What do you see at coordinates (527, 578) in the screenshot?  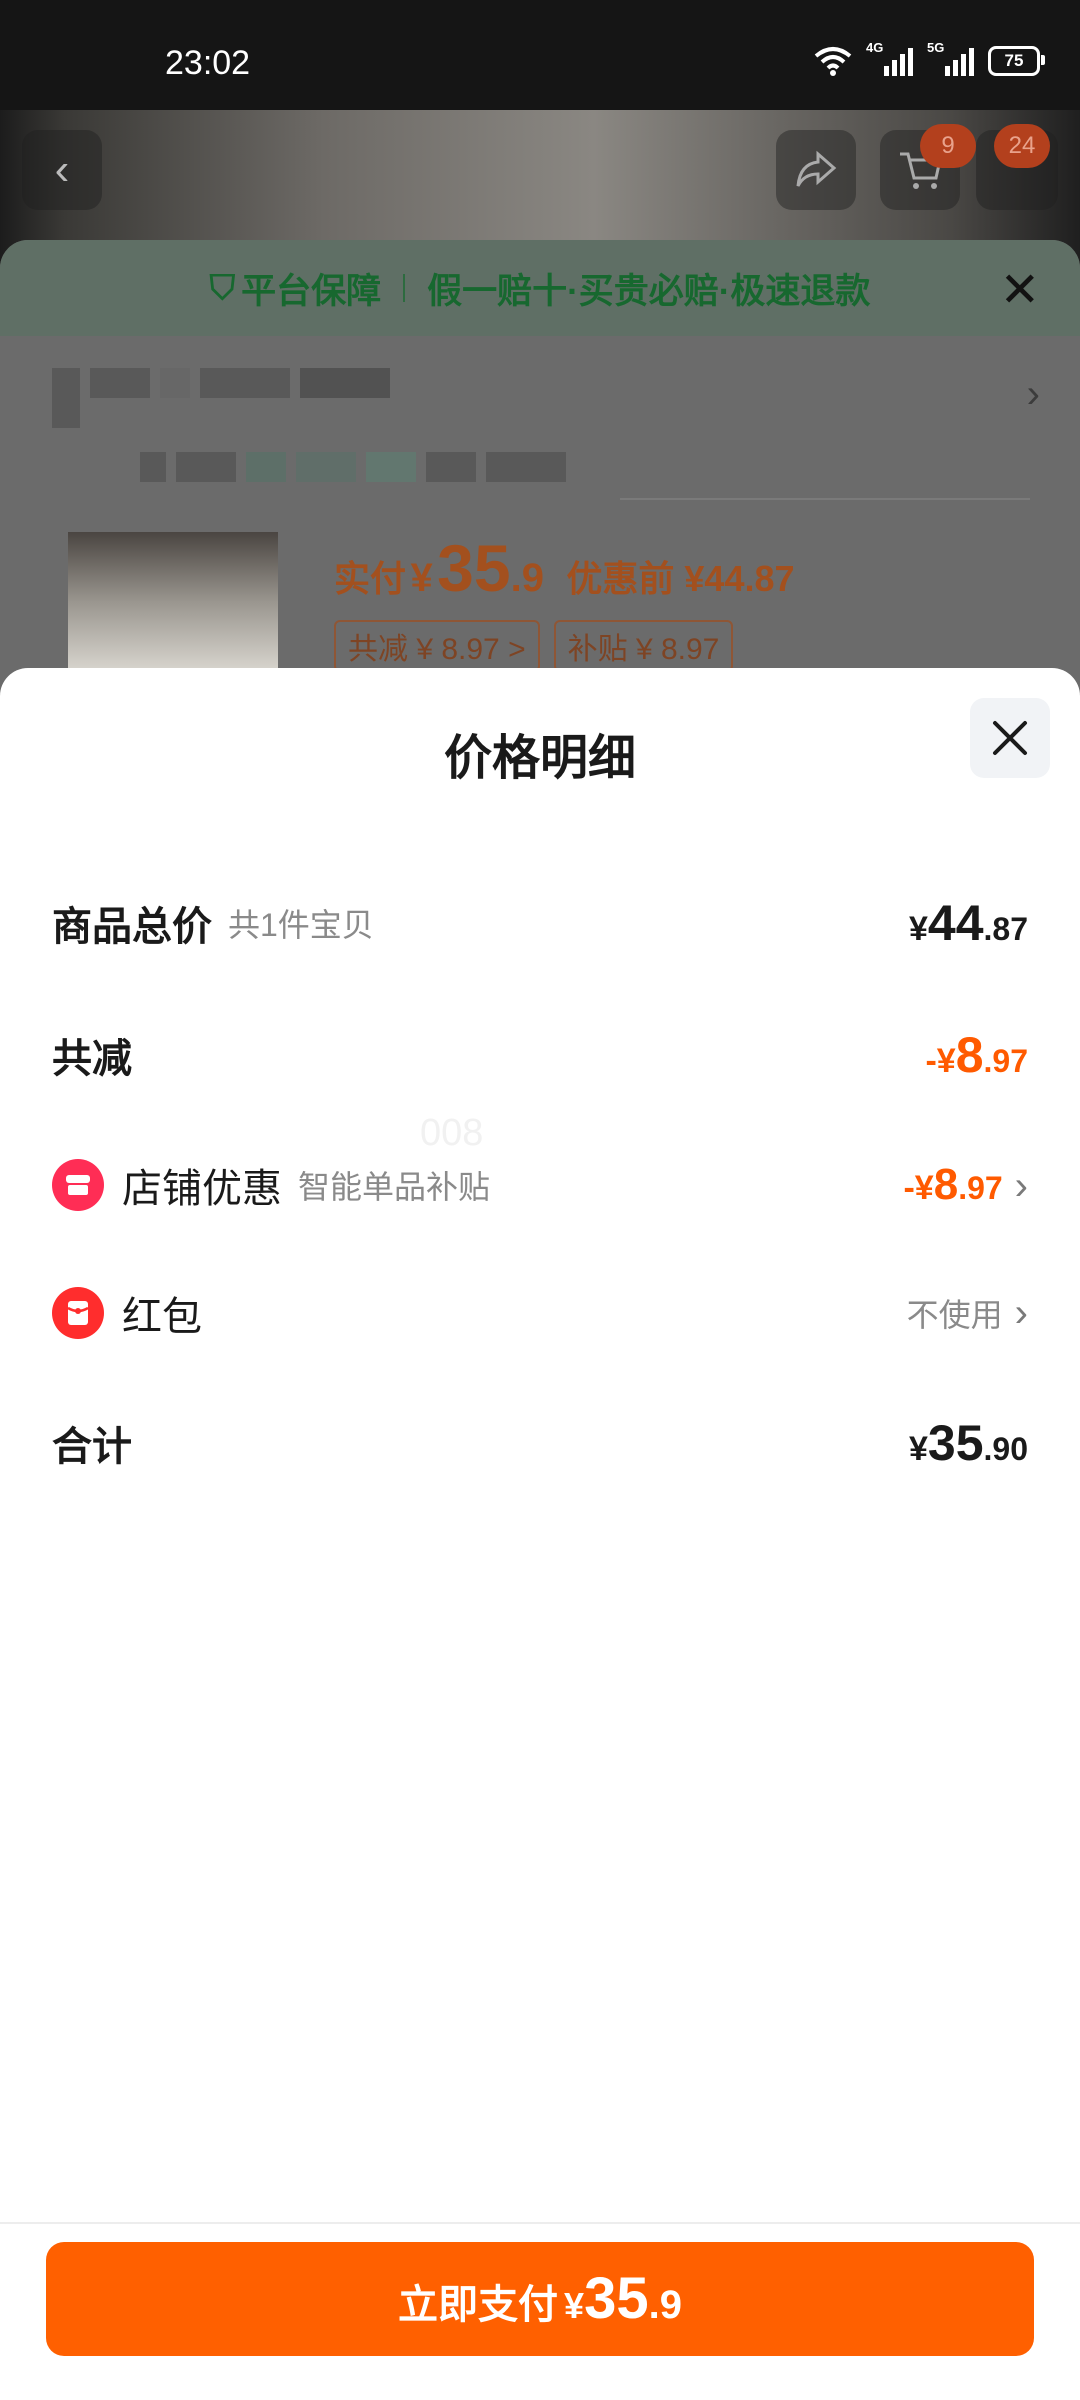 I see `paid-dec: .9` at bounding box center [527, 578].